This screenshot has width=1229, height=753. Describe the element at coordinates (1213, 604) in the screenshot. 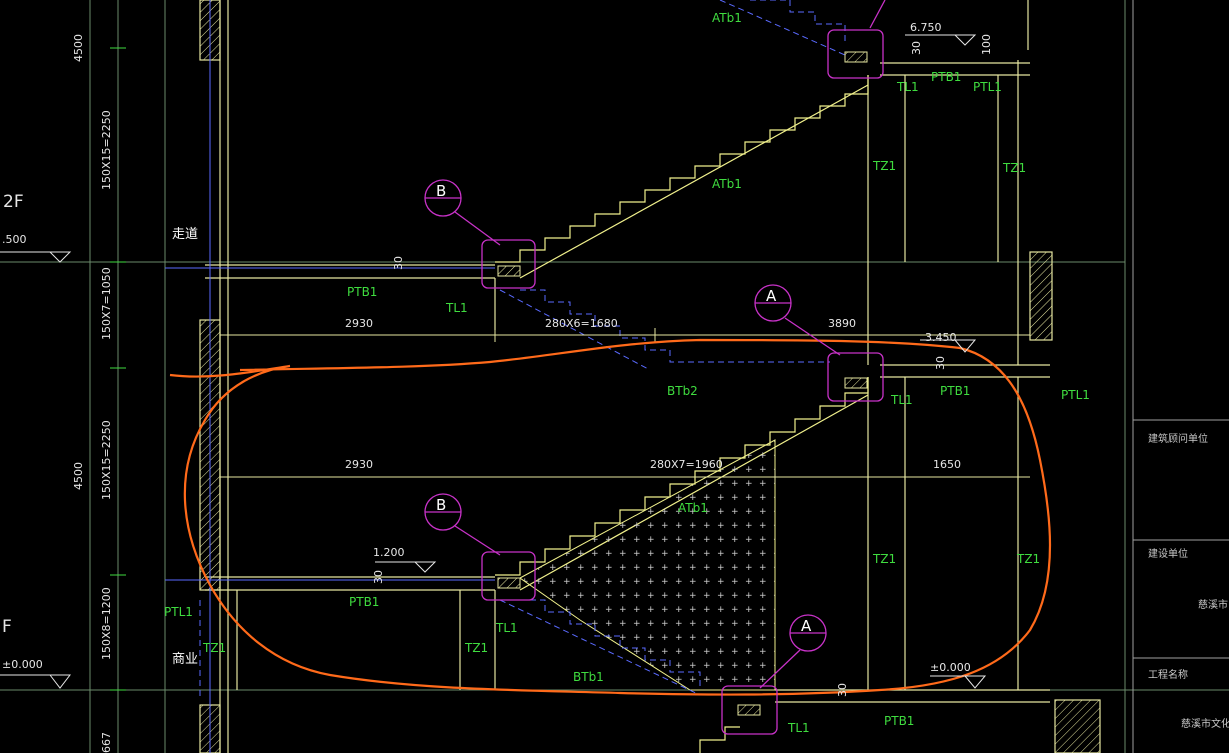

I see `title-client-value: 慈溪市` at that location.